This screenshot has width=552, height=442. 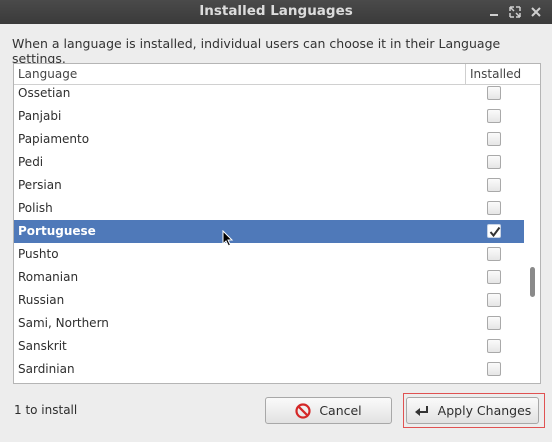 I want to click on apply-changes-button: Apply Changes, so click(x=472, y=410).